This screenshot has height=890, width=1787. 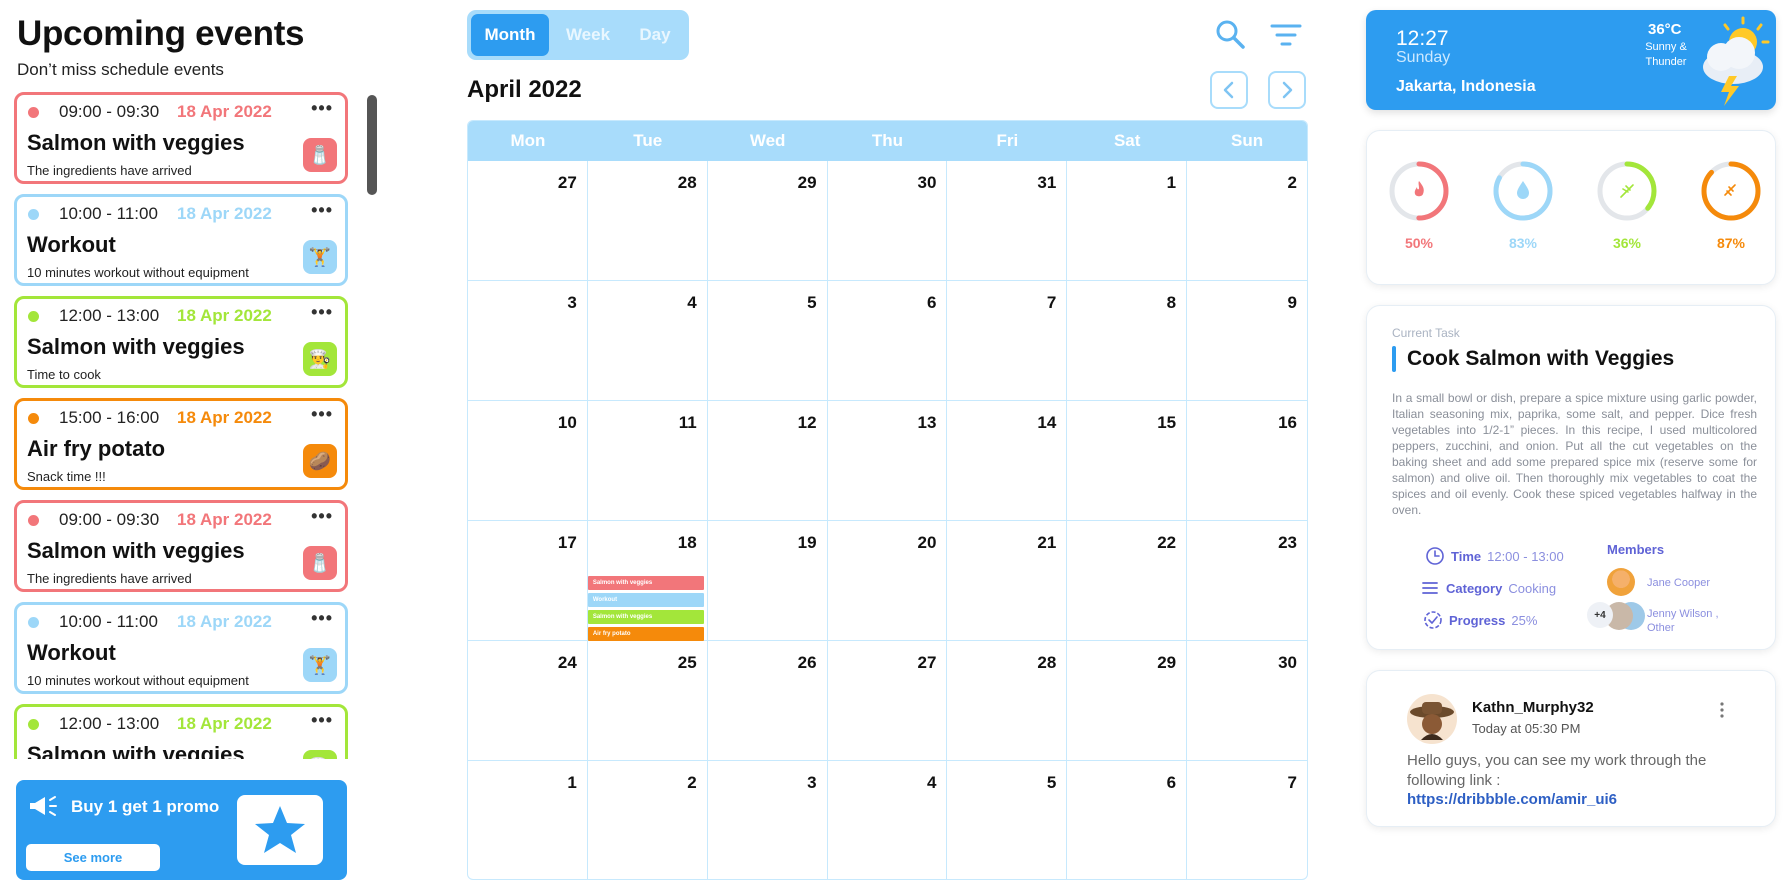 What do you see at coordinates (1665, 29) in the screenshot?
I see `weather-temperature: 36°C` at bounding box center [1665, 29].